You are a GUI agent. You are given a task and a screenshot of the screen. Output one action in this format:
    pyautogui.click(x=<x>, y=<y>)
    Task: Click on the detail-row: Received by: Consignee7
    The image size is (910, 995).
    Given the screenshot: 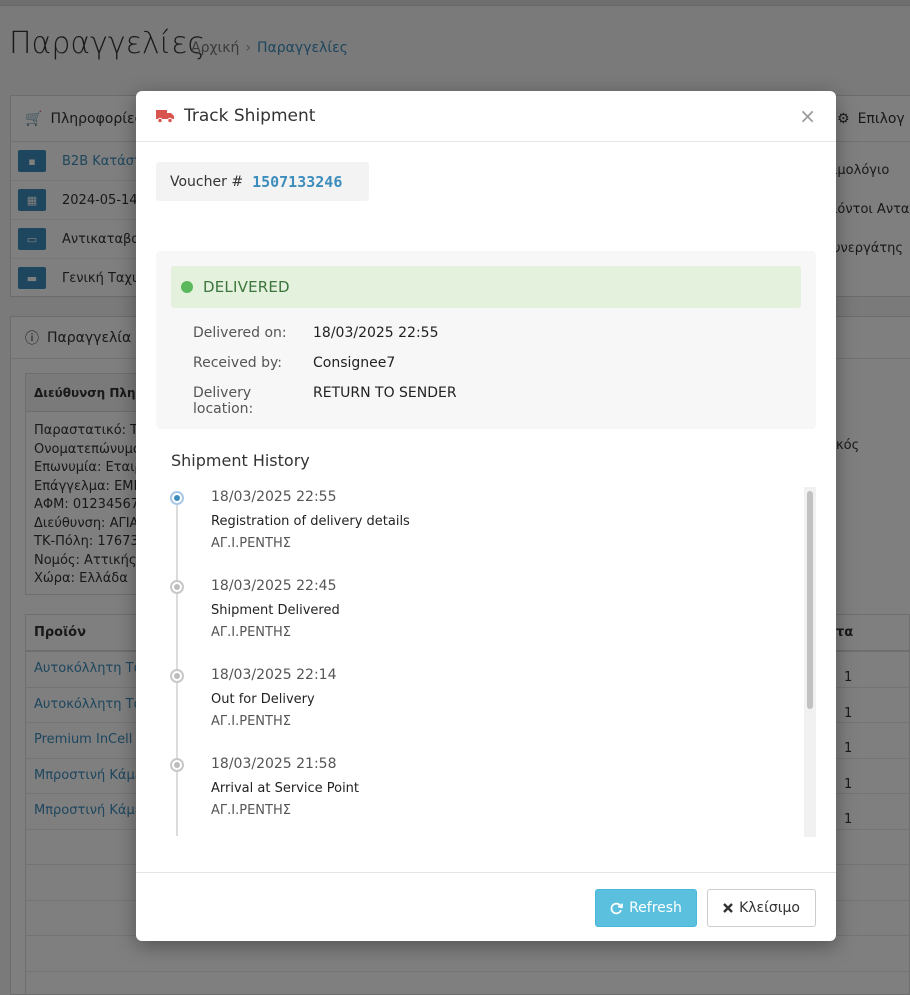 What is the action you would take?
    pyautogui.click(x=294, y=363)
    